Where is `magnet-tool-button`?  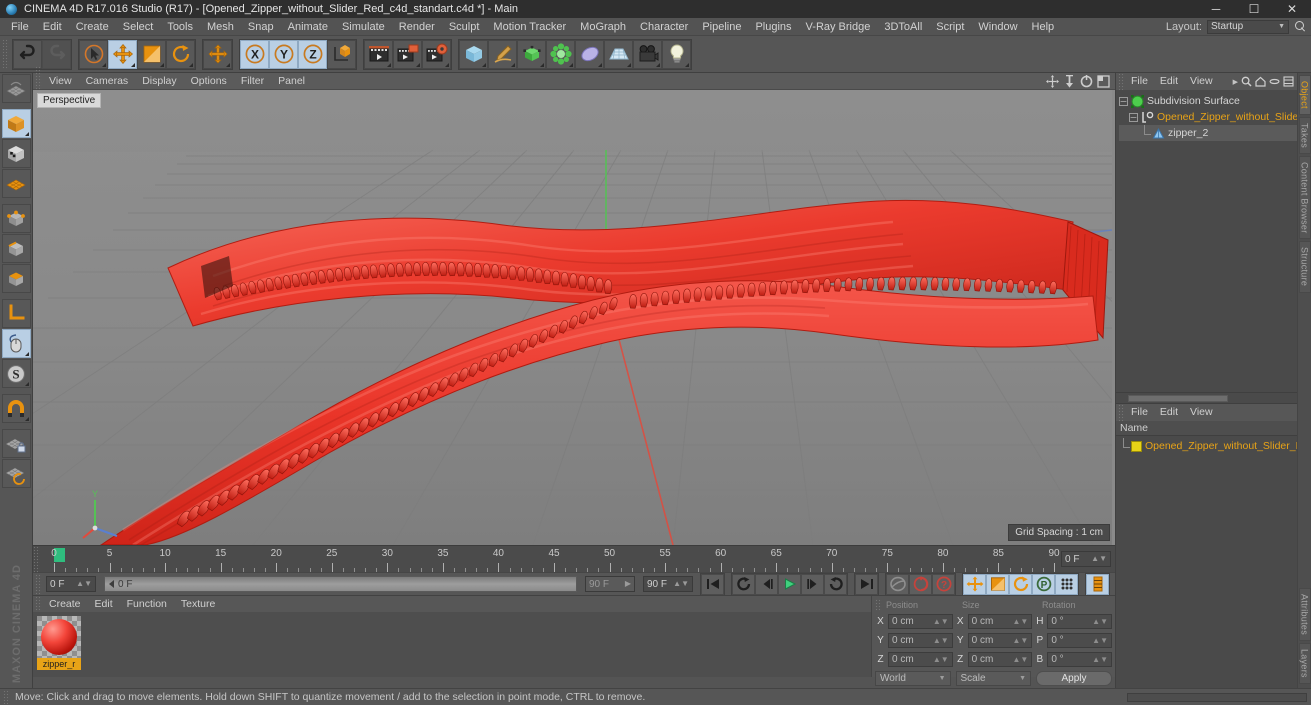
magnet-tool-button is located at coordinates (16, 408).